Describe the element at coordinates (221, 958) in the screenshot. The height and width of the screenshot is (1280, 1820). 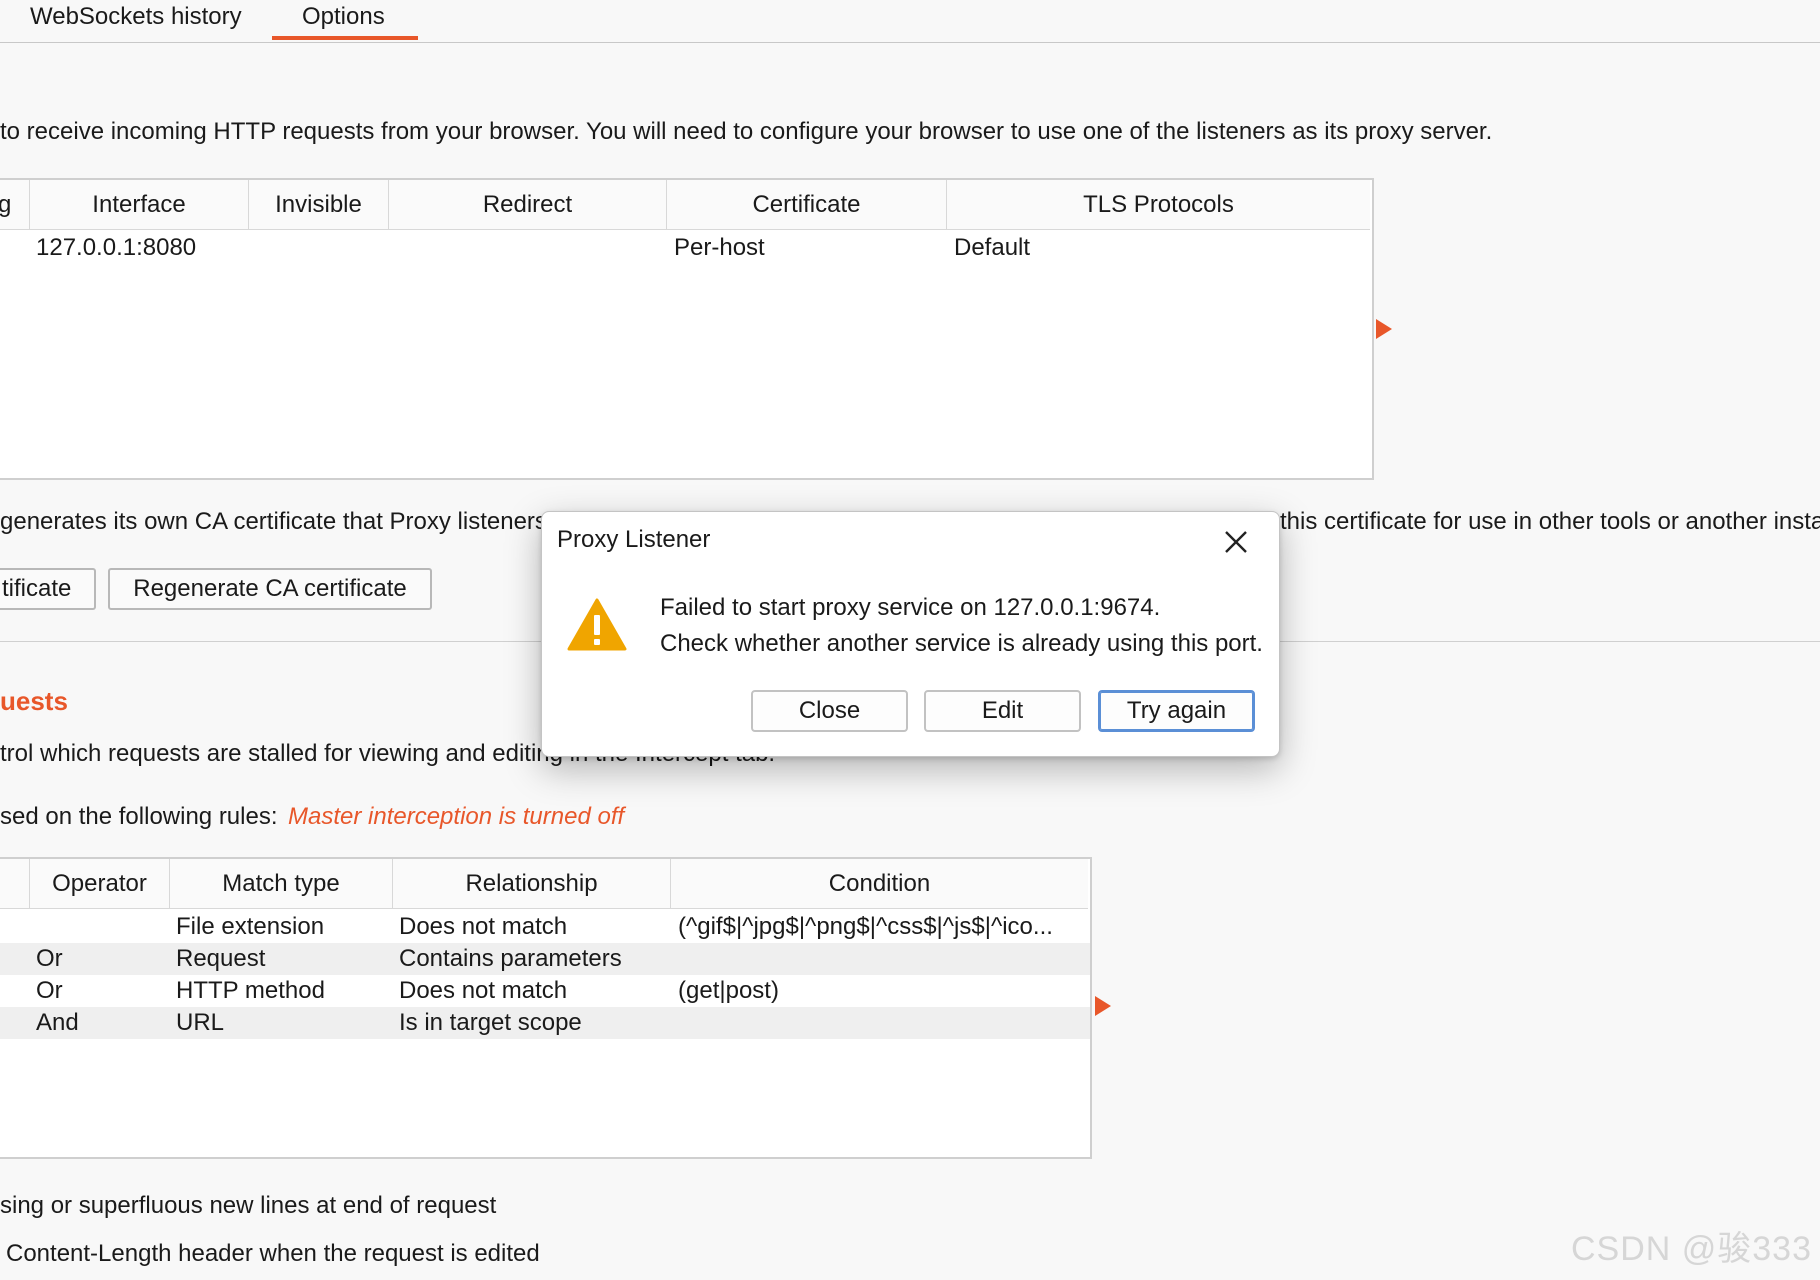
I see `cell-match-type: Request` at that location.